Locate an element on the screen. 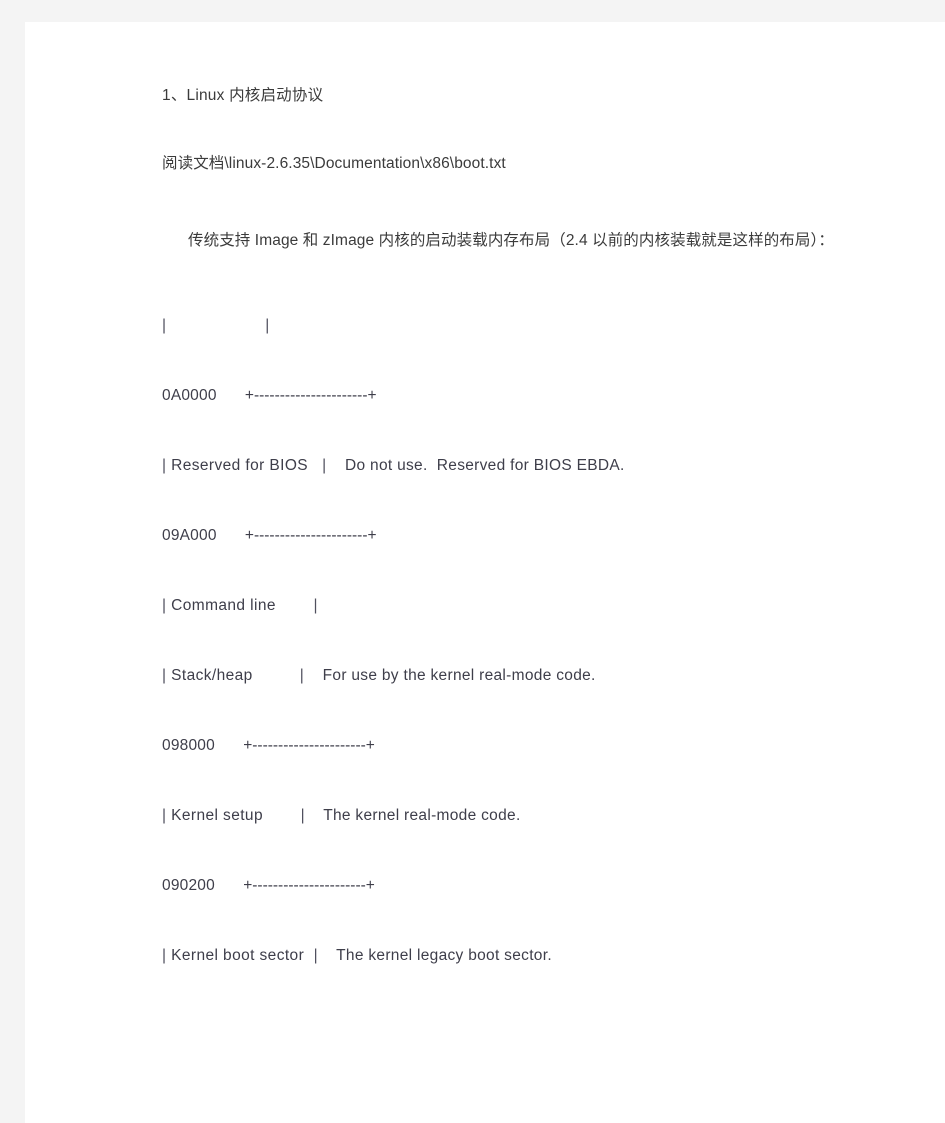 This screenshot has height=1123, width=945. diagram-region-description: For use by the kernel real-mode code. is located at coordinates (450, 675).